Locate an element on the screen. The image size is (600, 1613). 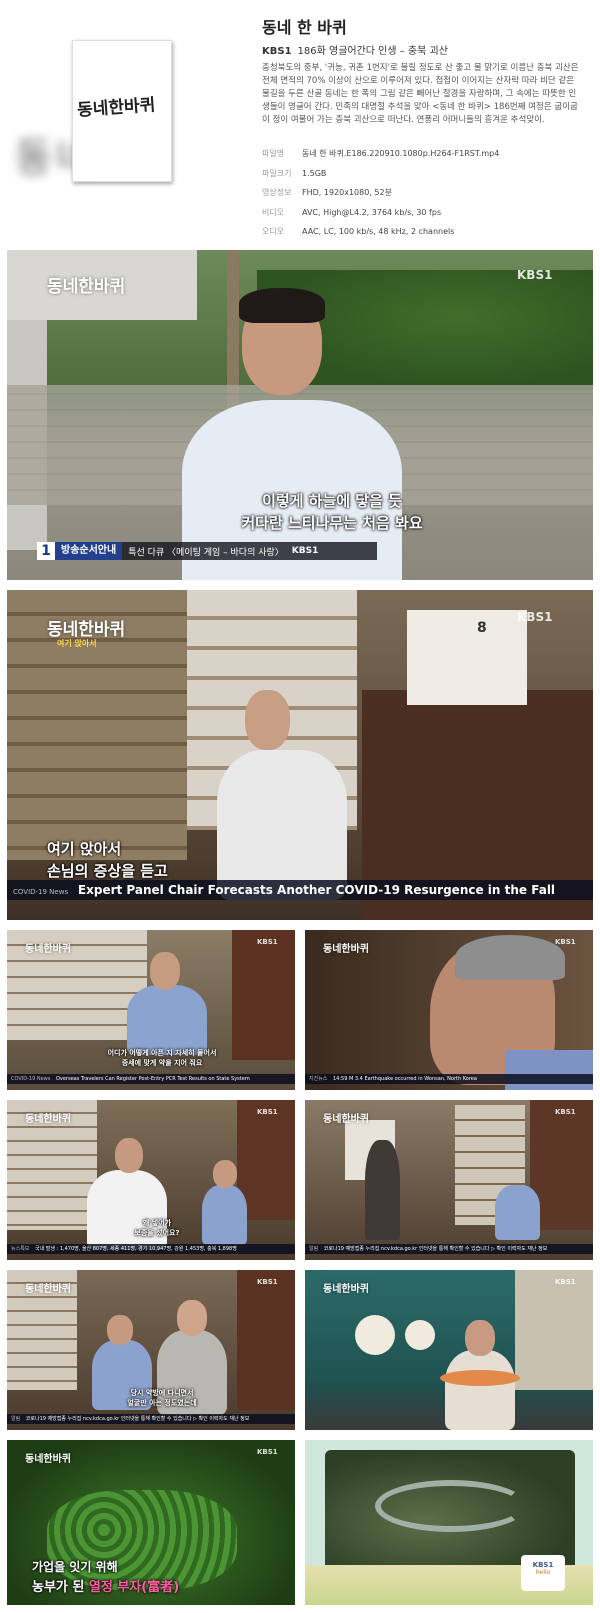
wall-plate-illustration is located at coordinates (375, 1335).